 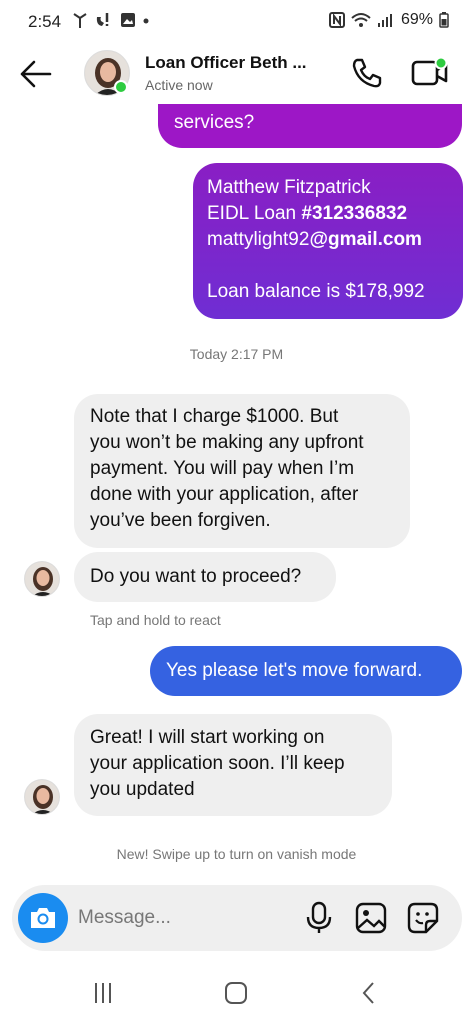 What do you see at coordinates (180, 520) in the screenshot?
I see `message-line: you’ve been forgiven.` at bounding box center [180, 520].